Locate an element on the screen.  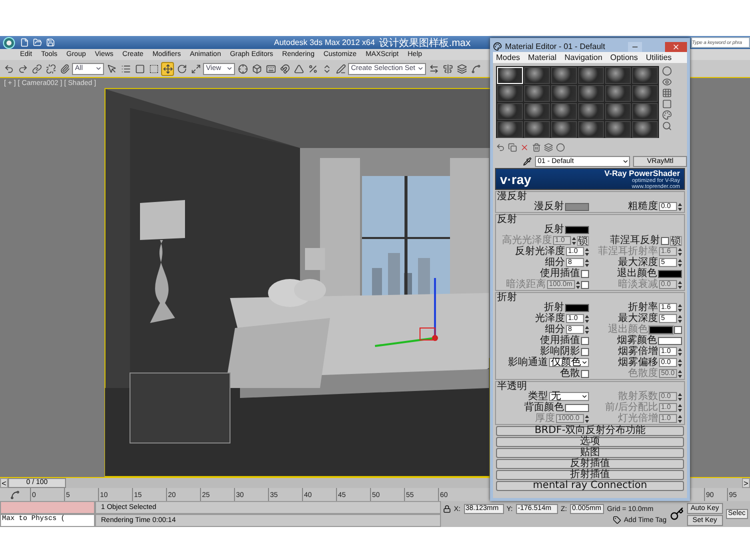
lock-button: 锁 is located at coordinates (676, 241).